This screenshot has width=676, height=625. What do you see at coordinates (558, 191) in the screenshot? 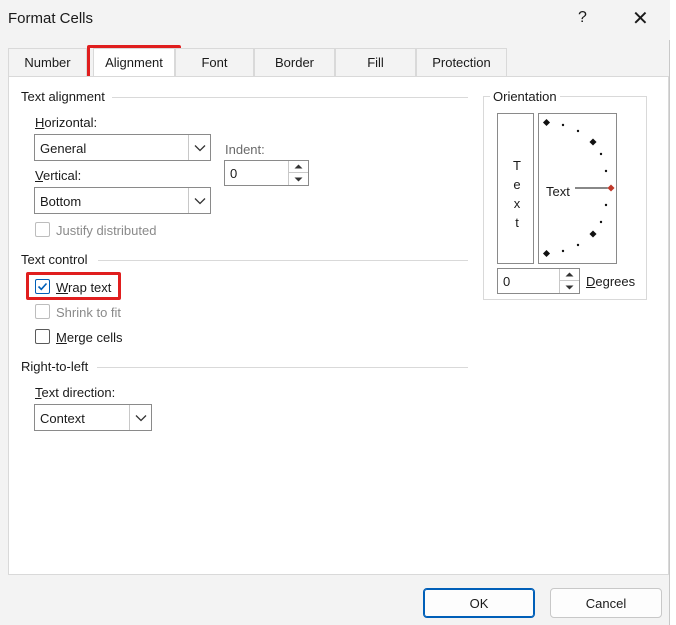
I see `dial-text-label: Text` at bounding box center [558, 191].